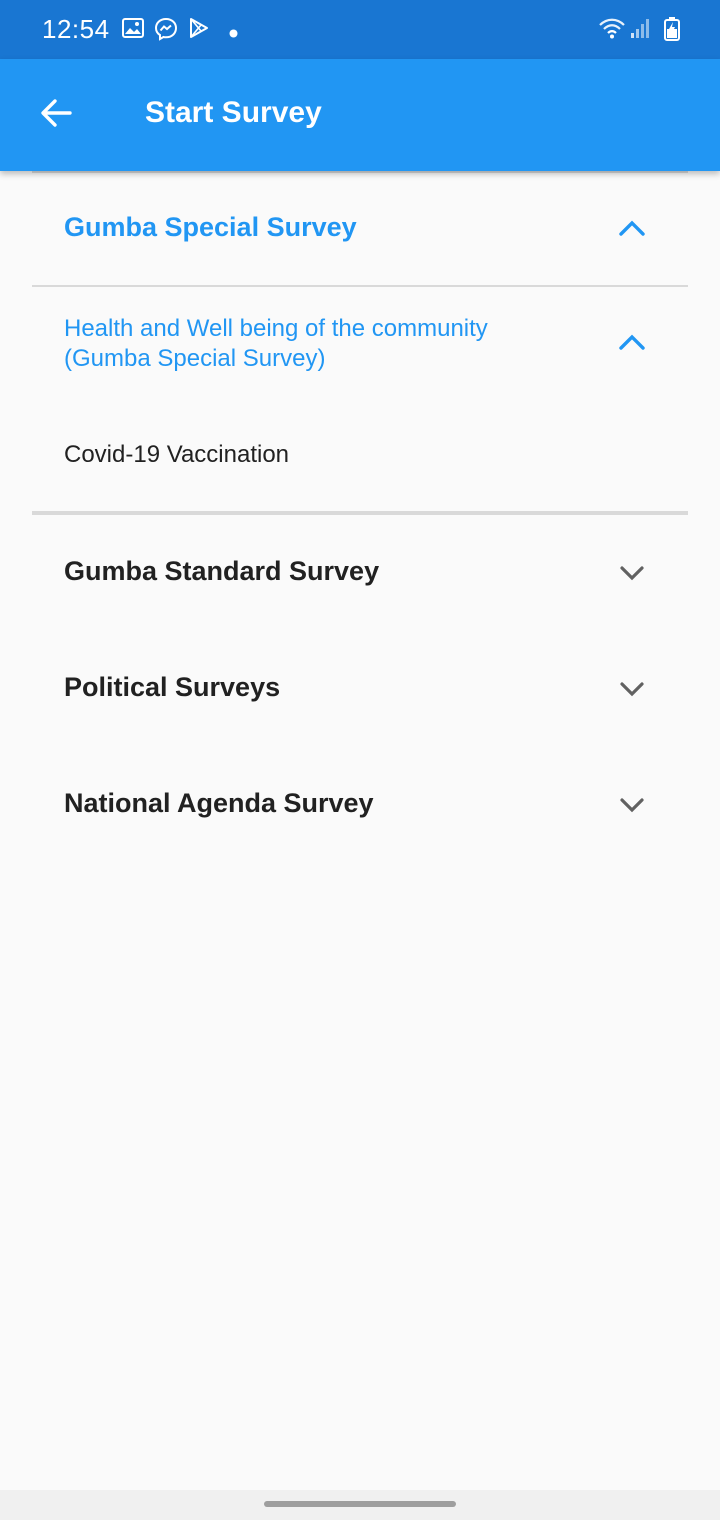 Image resolution: width=720 pixels, height=1520 pixels. What do you see at coordinates (360, 454) in the screenshot?
I see `survey-item-covid-vaccination: Covid-19 Vaccination` at bounding box center [360, 454].